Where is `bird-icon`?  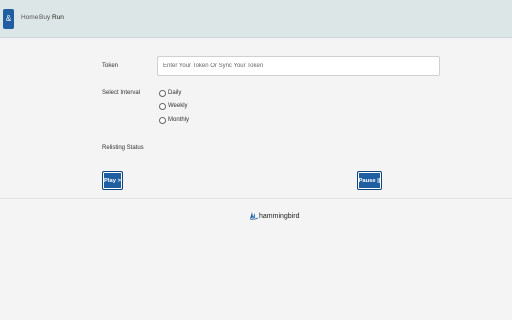
bird-icon is located at coordinates (254, 216).